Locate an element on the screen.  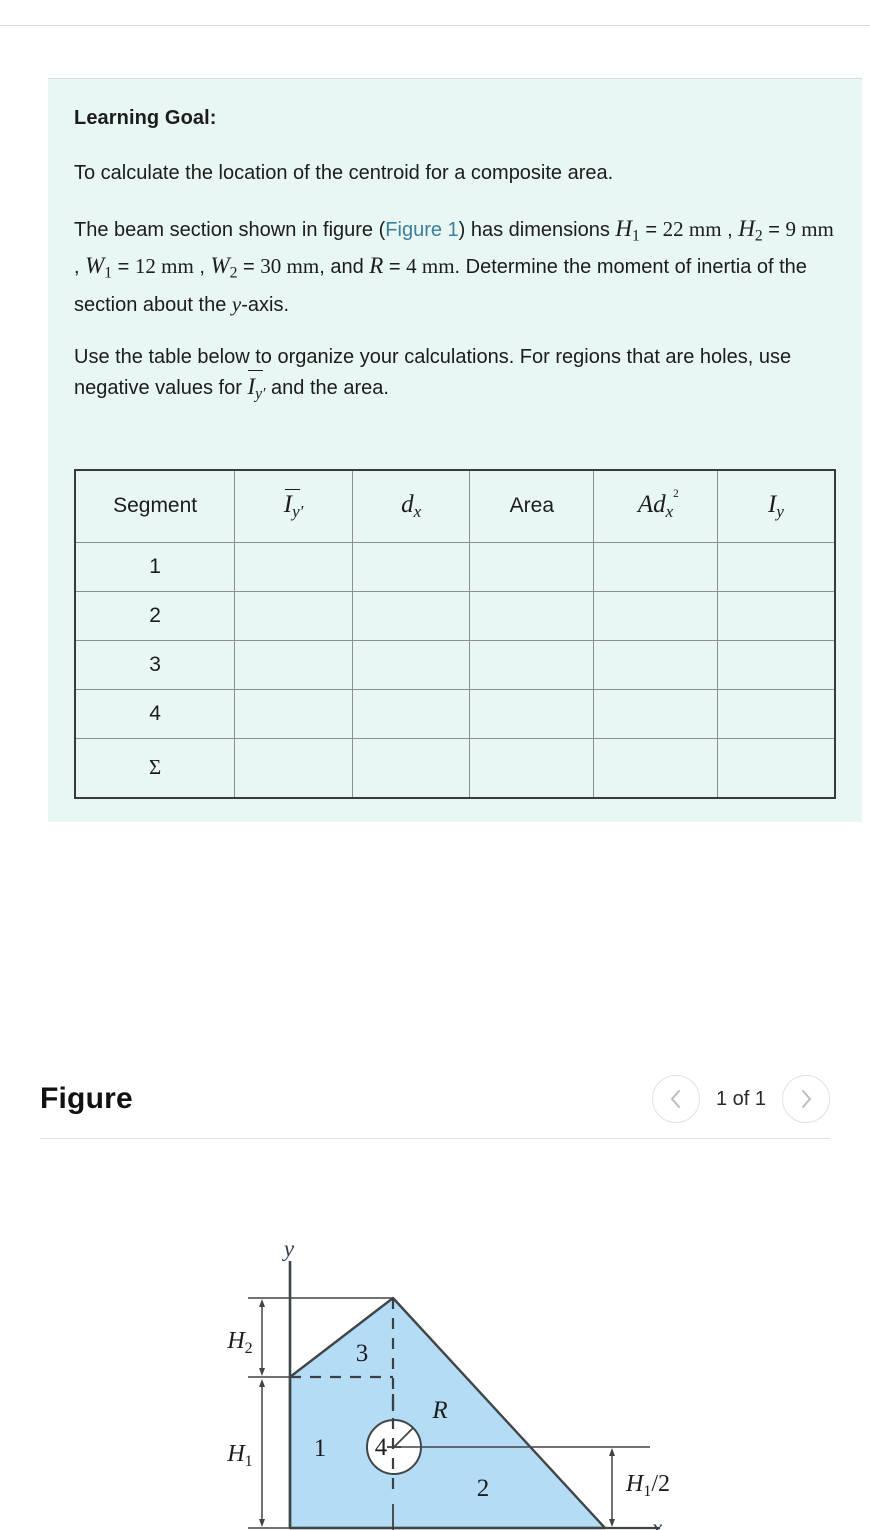
dimension-value-h2: 9 is located at coordinates (790, 229).